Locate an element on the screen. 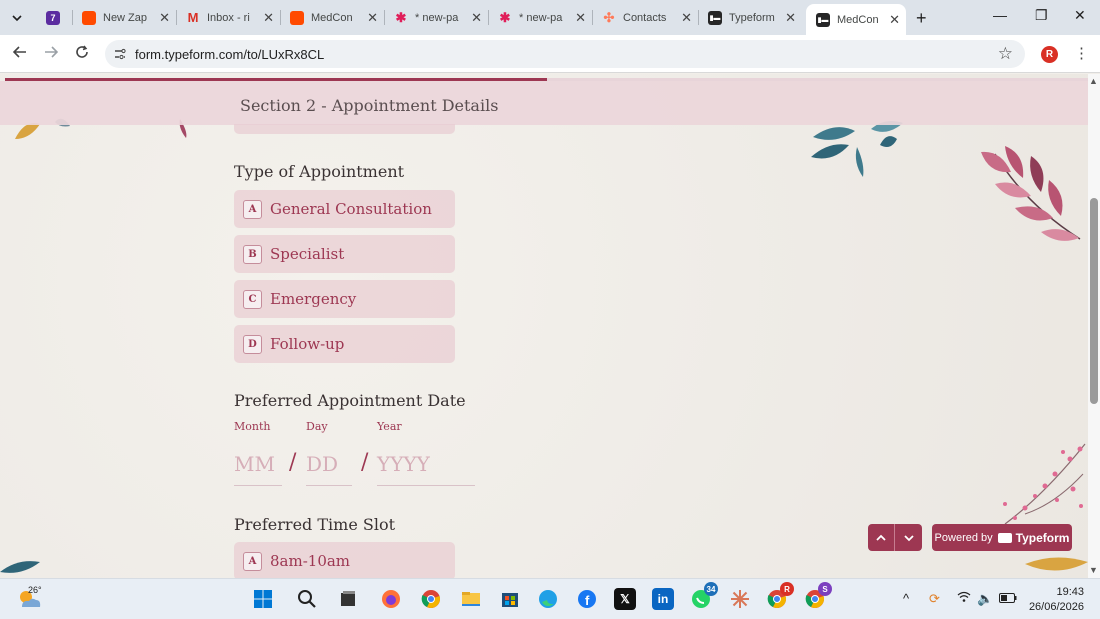 The height and width of the screenshot is (619, 1100). previous-choice-partial is located at coordinates (344, 129).